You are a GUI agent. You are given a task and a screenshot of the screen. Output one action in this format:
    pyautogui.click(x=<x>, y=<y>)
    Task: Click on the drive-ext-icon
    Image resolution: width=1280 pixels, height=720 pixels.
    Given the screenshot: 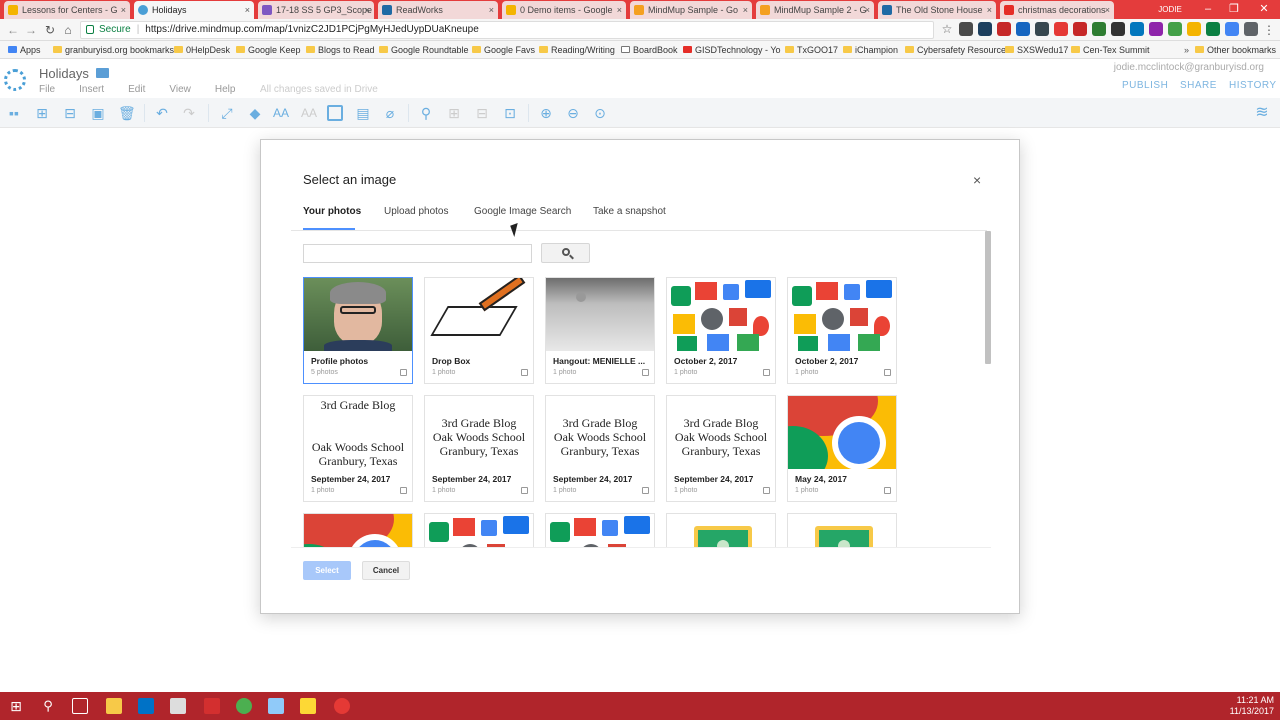 What is the action you would take?
    pyautogui.click(x=966, y=29)
    